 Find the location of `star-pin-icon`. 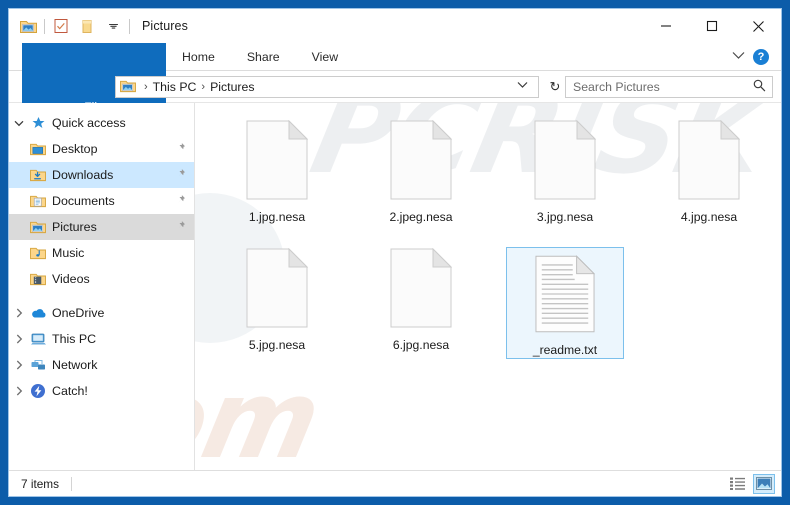

star-pin-icon is located at coordinates (38, 123).